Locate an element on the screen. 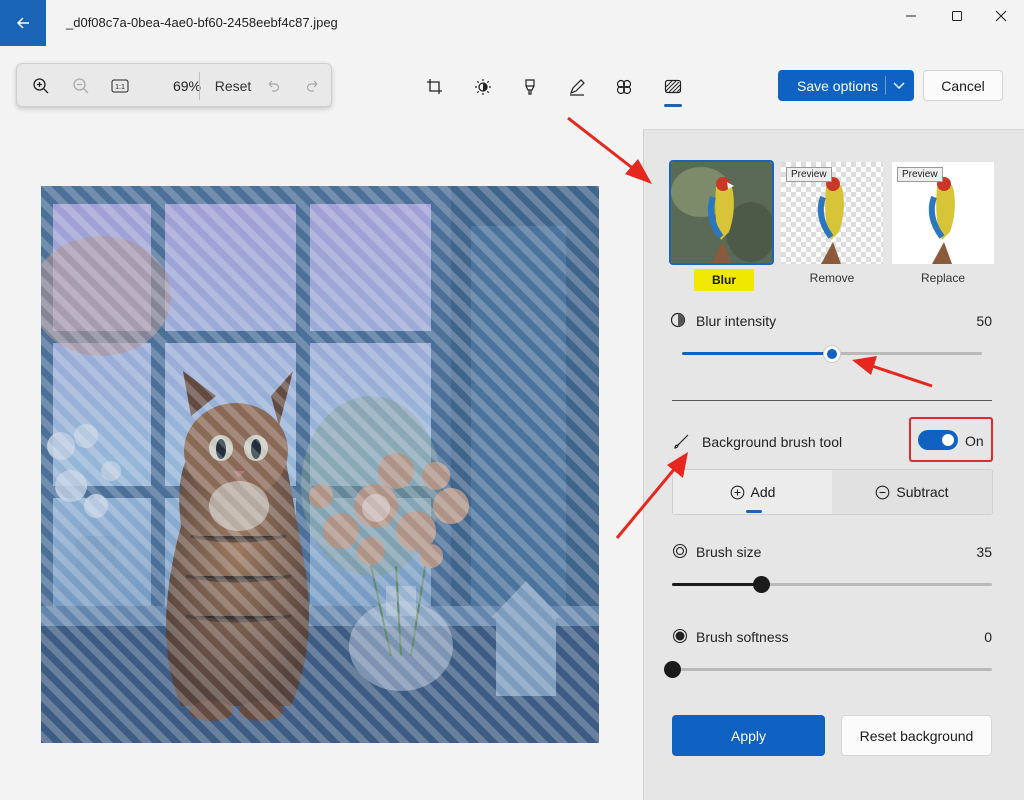  close-button is located at coordinates (1001, 16).